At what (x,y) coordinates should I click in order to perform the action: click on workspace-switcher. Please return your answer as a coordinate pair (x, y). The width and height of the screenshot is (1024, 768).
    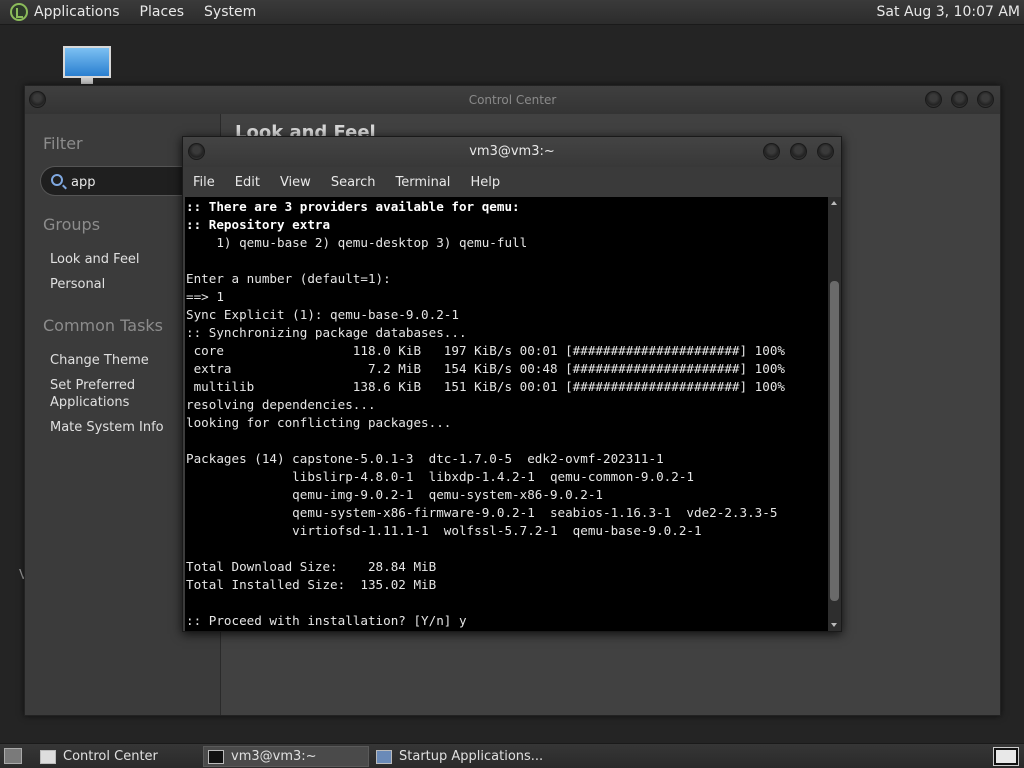
    Looking at the image, I should click on (1006, 756).